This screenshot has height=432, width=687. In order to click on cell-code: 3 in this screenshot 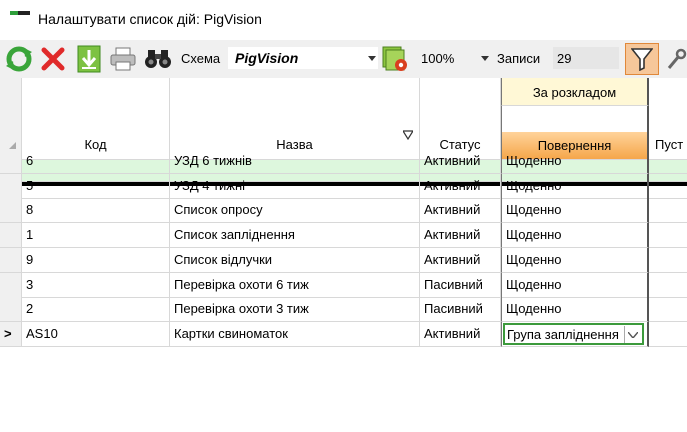, I will do `click(96, 285)`.